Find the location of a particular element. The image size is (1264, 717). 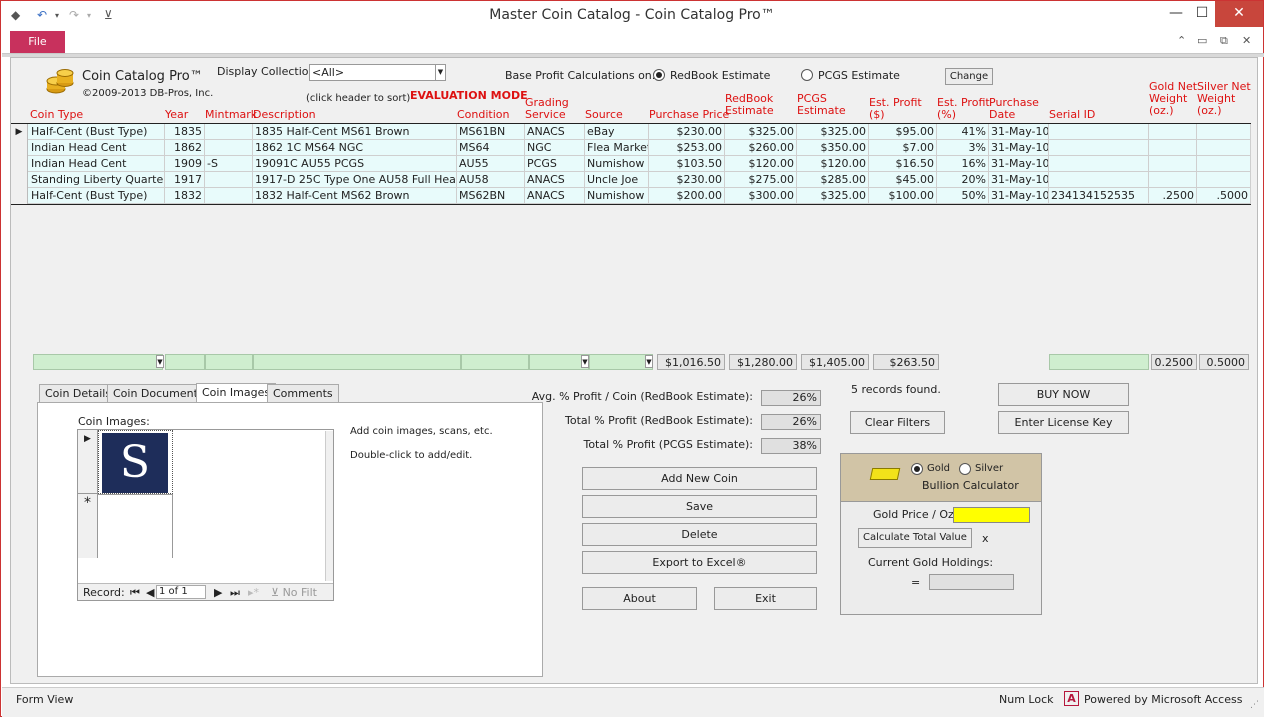

cell-year: 1862 is located at coordinates (185, 148).